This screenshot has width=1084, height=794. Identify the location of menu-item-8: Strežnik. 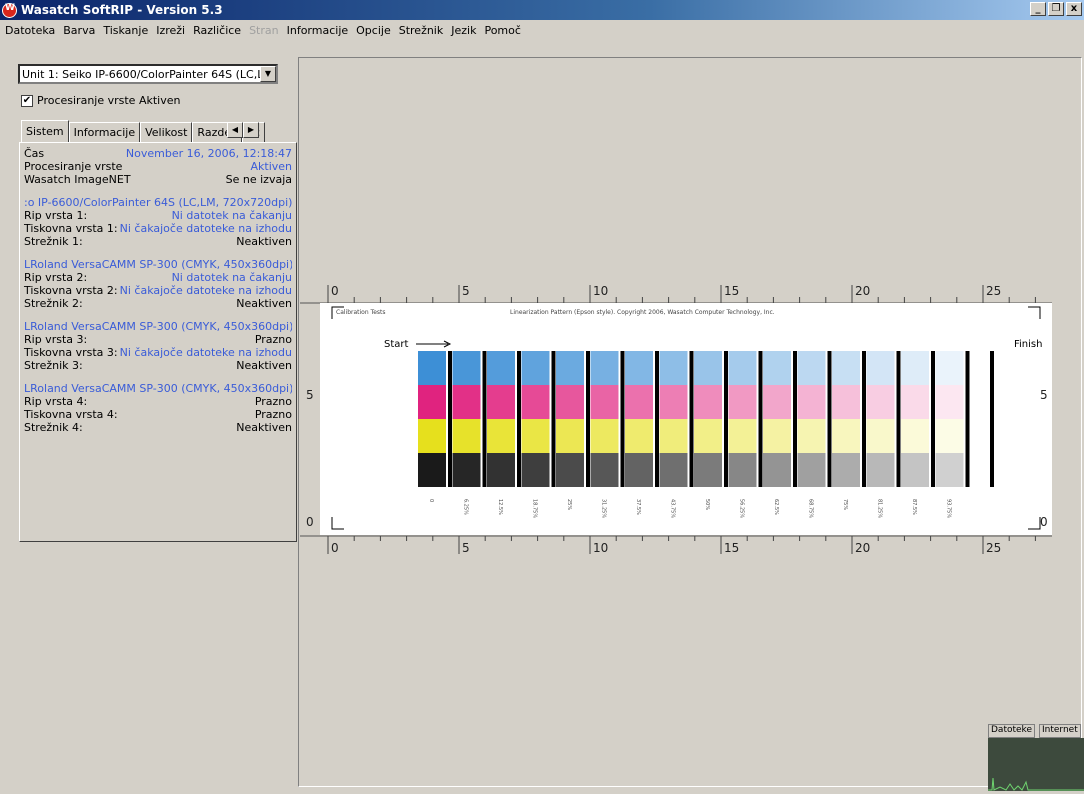
(422, 30).